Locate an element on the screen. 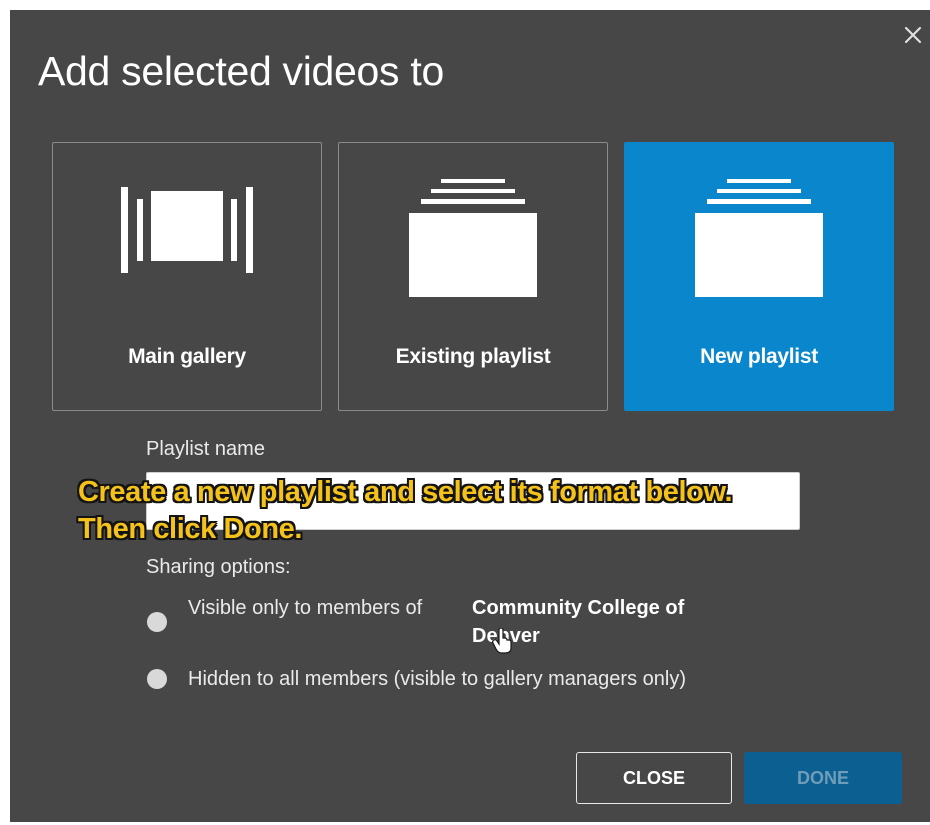 This screenshot has width=930, height=825. tile-new-playlist-label: New playlist is located at coordinates (759, 356).